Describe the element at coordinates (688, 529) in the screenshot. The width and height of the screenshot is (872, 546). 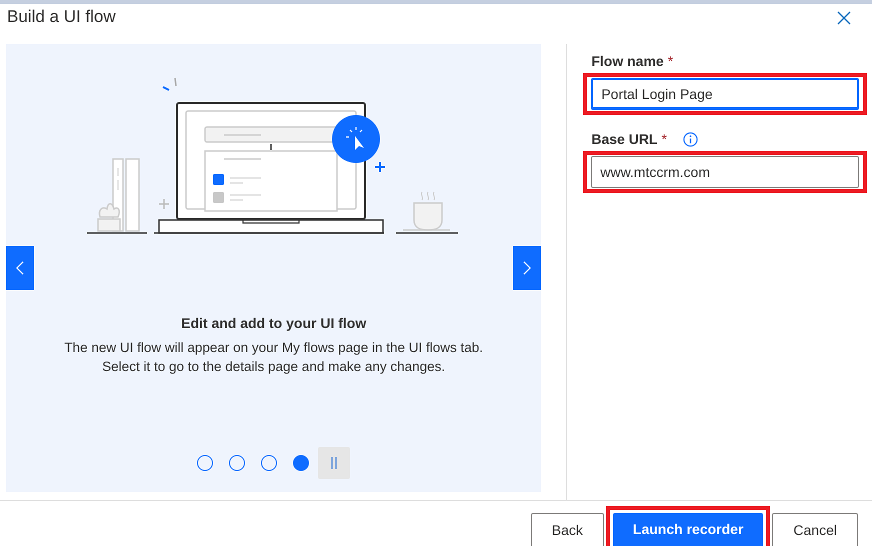
I see `dialog-button: Launch recorder` at that location.